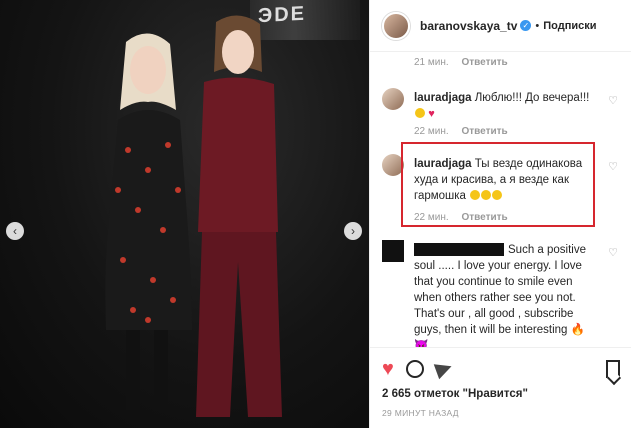 The width and height of the screenshot is (631, 428). Describe the element at coordinates (532, 98) in the screenshot. I see `comment-body: Люблю!!! До вечера!!!` at that location.